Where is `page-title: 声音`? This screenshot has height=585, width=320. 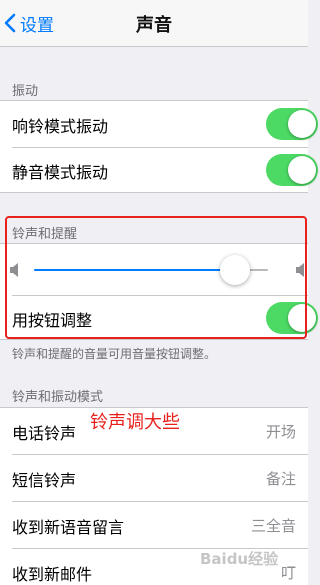 page-title: 声音 is located at coordinates (154, 25).